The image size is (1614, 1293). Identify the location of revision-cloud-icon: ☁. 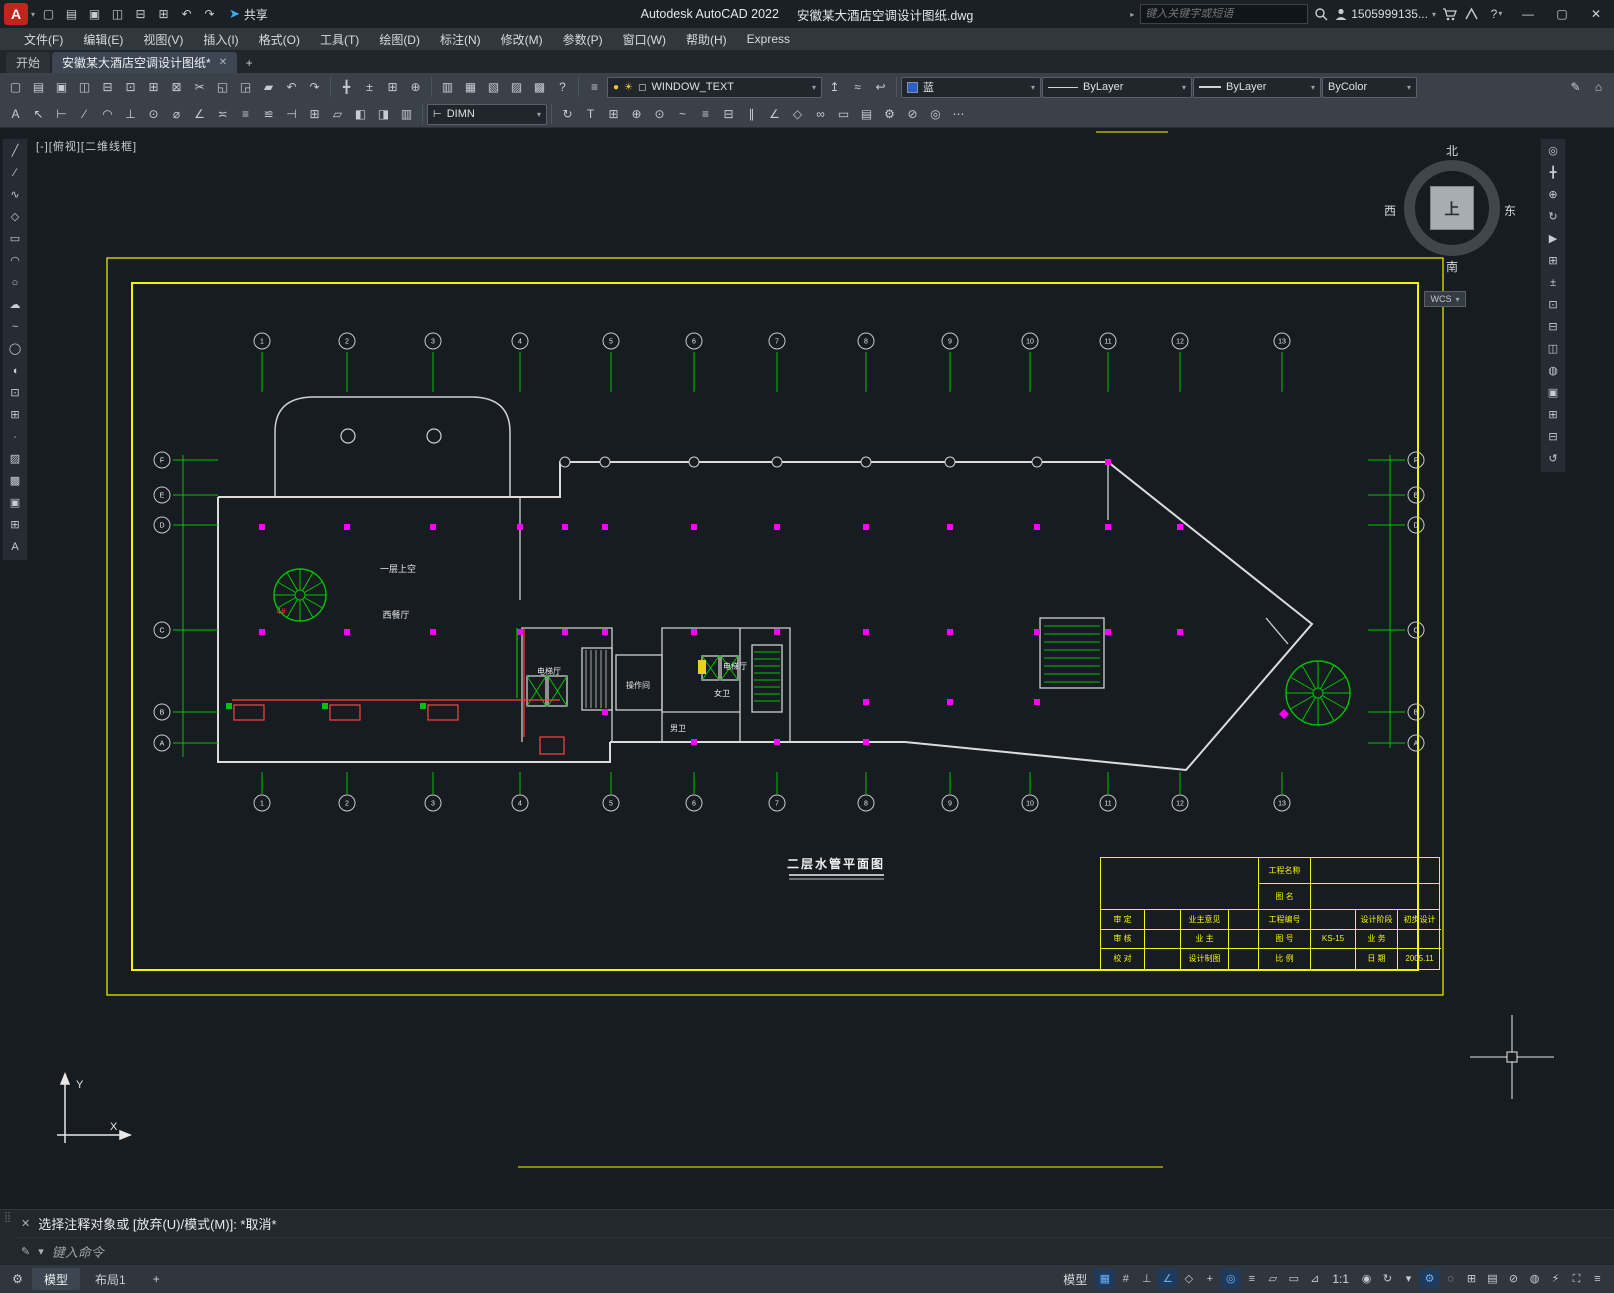
(15, 305).